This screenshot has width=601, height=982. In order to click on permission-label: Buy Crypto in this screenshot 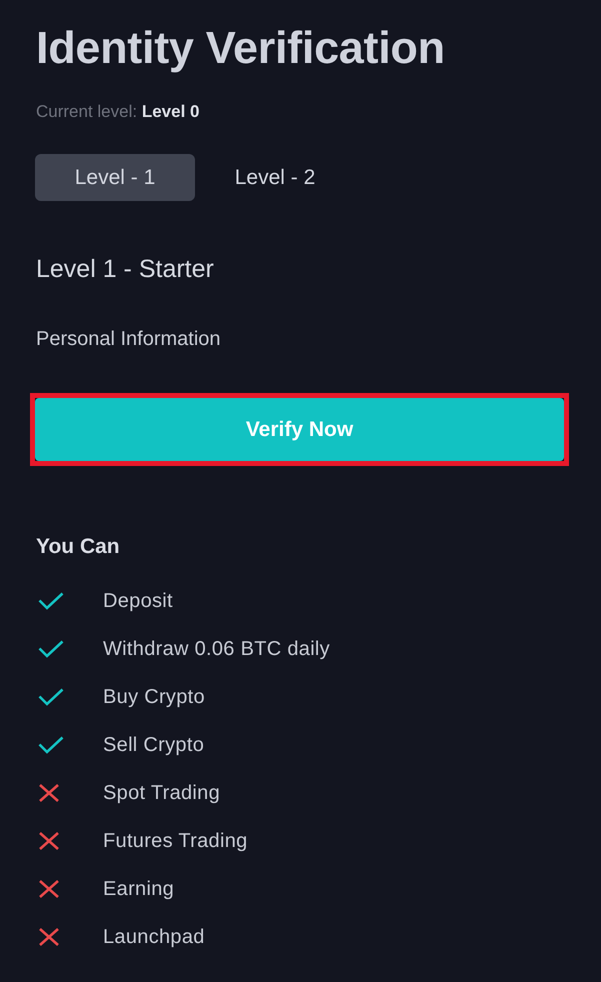, I will do `click(154, 697)`.